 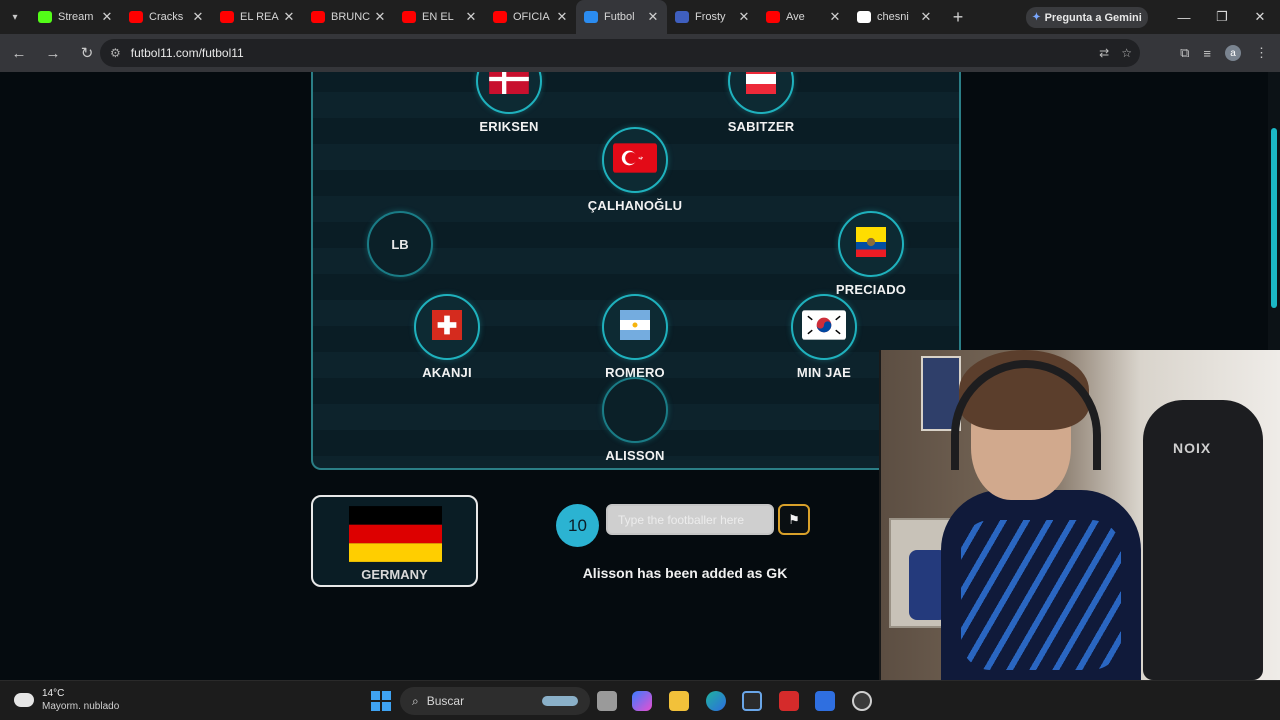 What do you see at coordinates (75, 17) in the screenshot?
I see `browser-tab: Stream ✕` at bounding box center [75, 17].